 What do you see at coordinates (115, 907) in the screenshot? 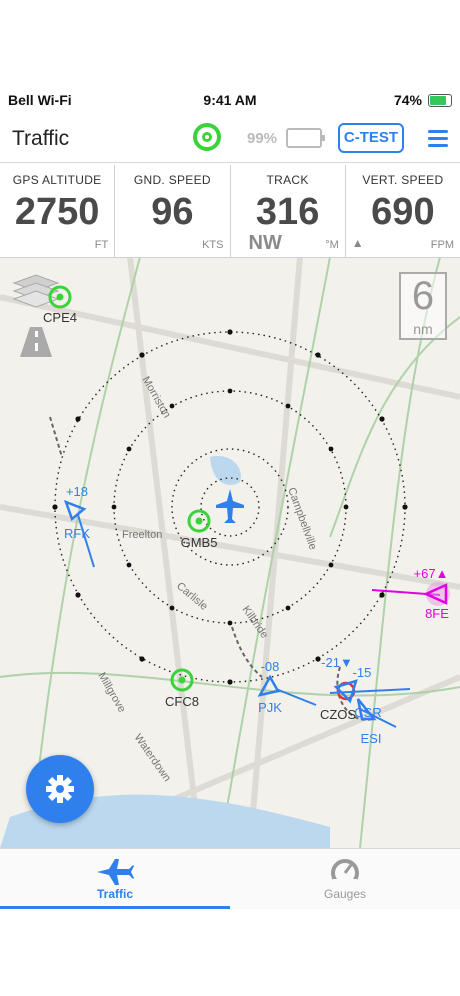
I see `tab-active-indicator` at bounding box center [115, 907].